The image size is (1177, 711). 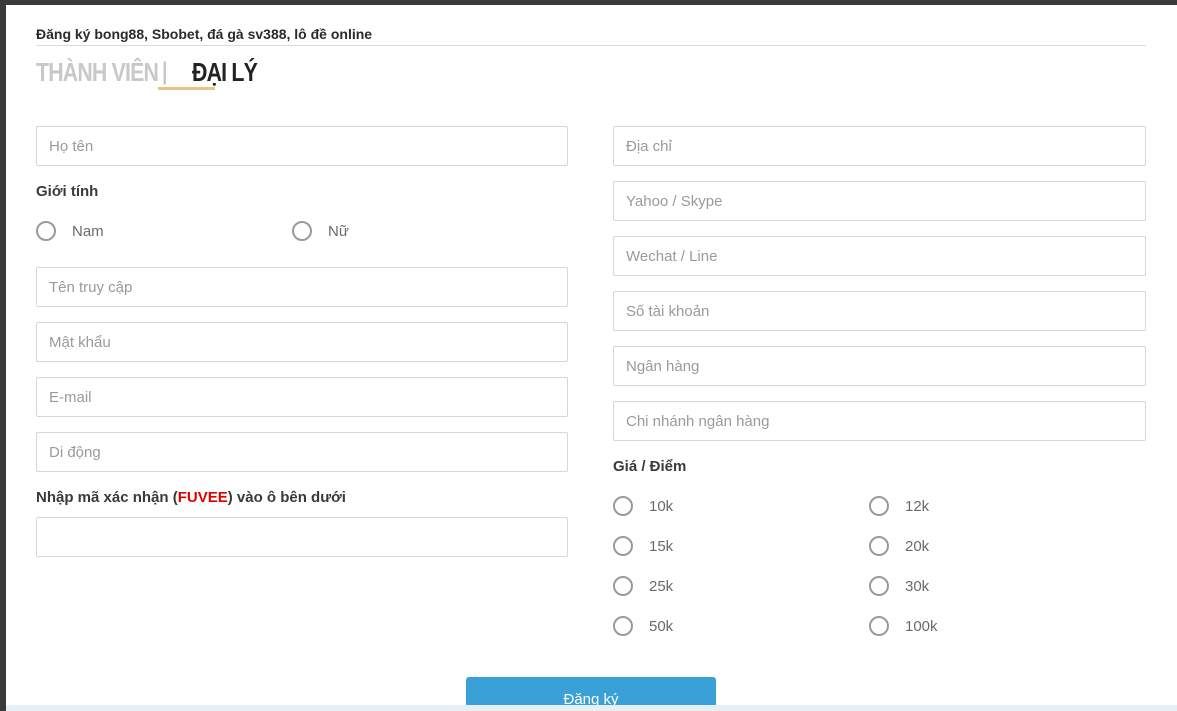 What do you see at coordinates (885, 421) in the screenshot?
I see `bank-branch-input` at bounding box center [885, 421].